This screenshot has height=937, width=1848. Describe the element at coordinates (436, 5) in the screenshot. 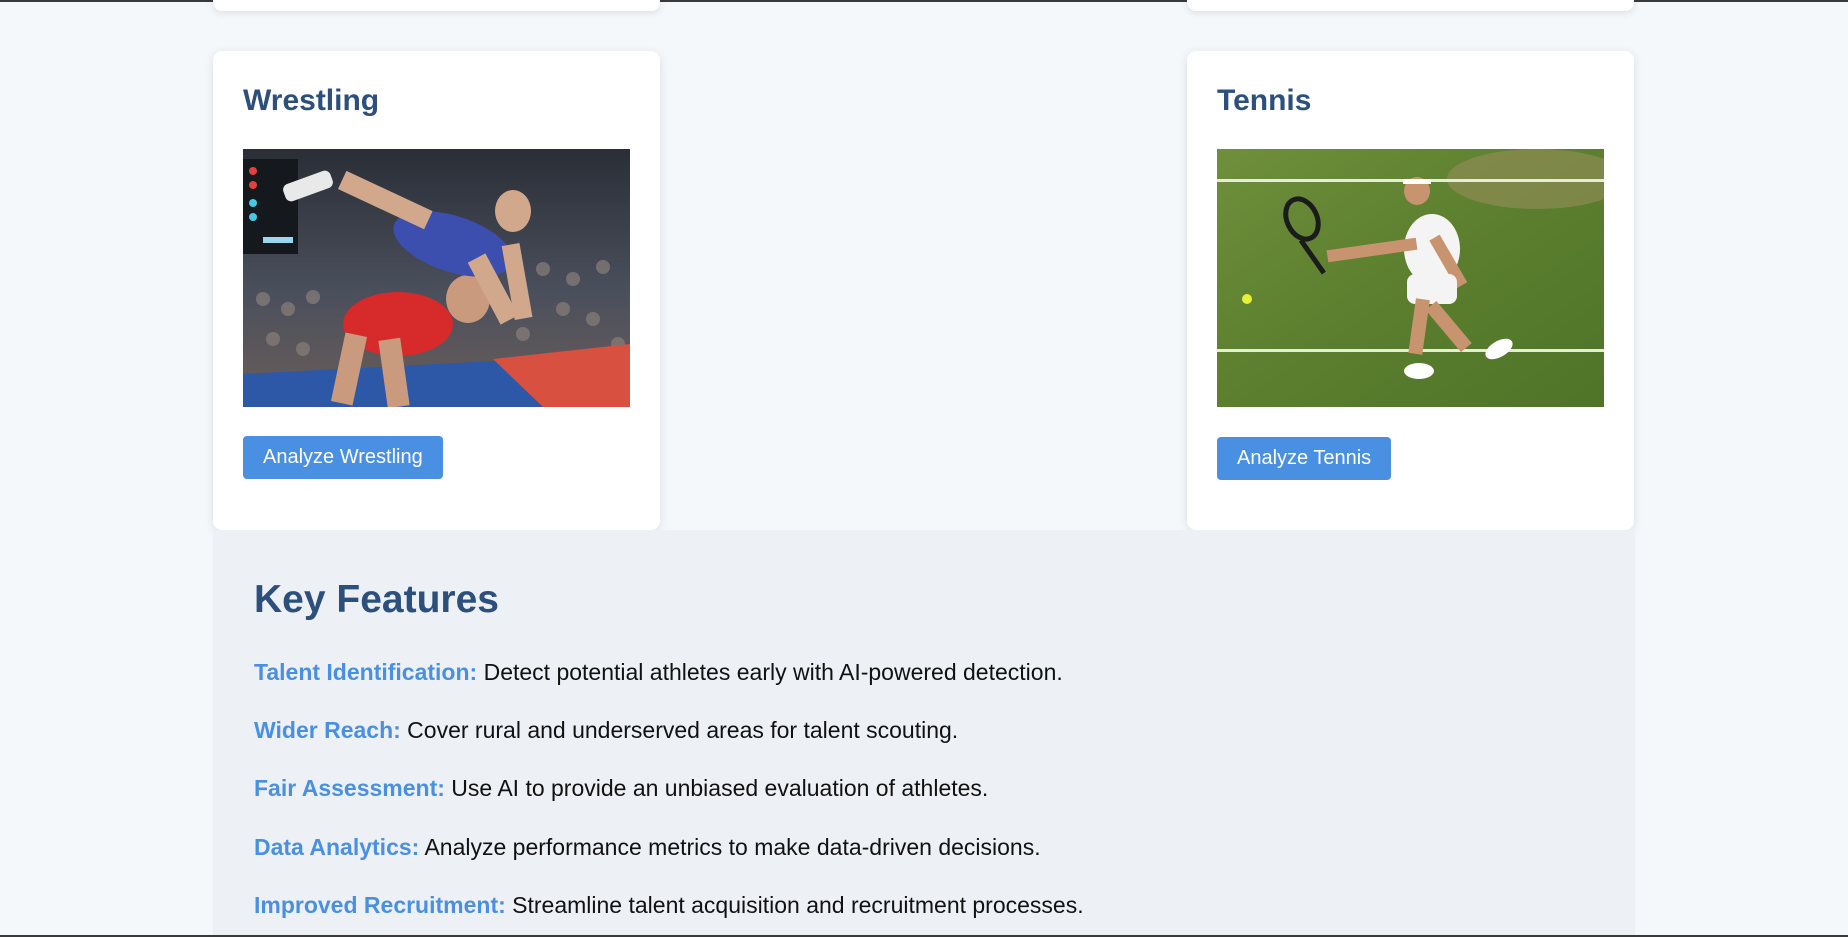

I see `card-stub-left` at that location.